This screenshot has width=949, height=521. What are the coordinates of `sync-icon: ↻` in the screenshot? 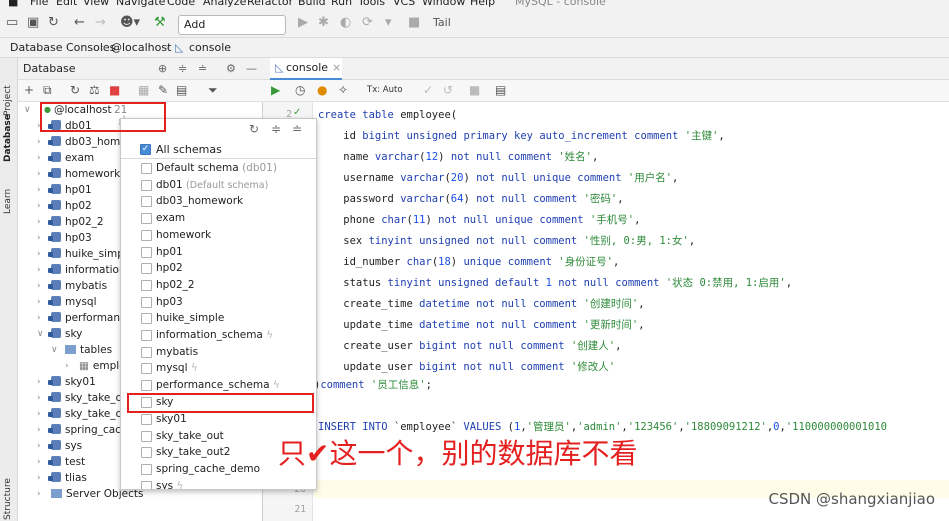 It's located at (53, 23).